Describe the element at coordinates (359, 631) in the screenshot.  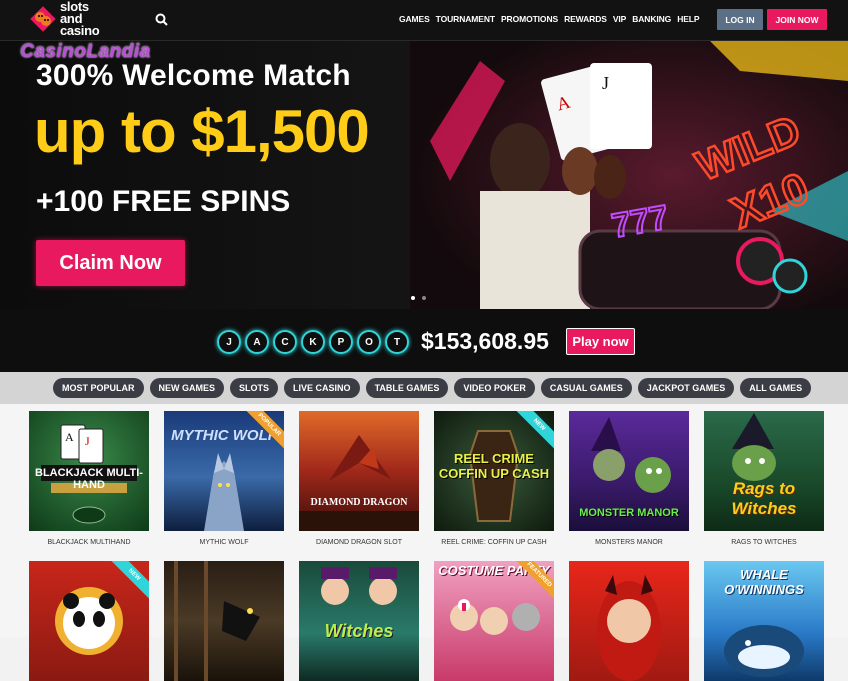
I see `game-title: Witches` at that location.